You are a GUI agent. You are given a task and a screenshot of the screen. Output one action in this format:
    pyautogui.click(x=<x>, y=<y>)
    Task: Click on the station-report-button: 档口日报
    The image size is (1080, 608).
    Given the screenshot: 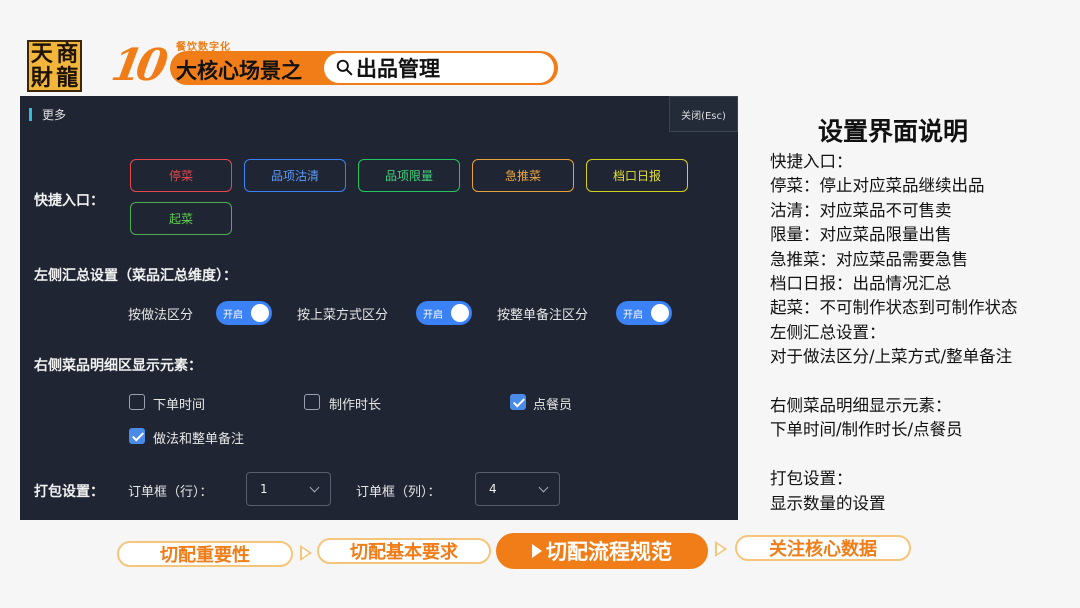 What is the action you would take?
    pyautogui.click(x=637, y=175)
    